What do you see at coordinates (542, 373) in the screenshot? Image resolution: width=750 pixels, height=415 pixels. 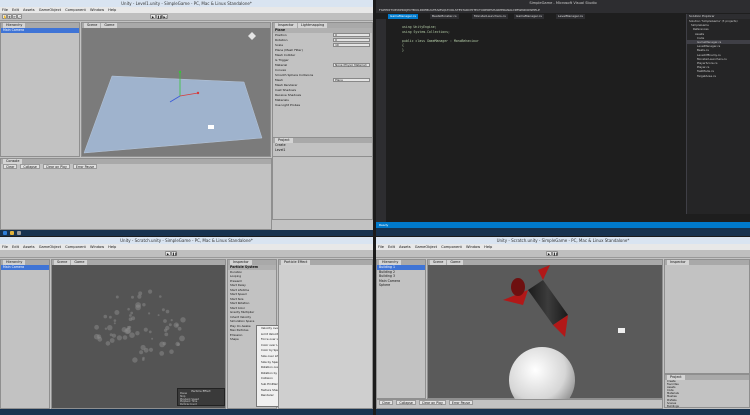 I see `sphere-model` at bounding box center [542, 373].